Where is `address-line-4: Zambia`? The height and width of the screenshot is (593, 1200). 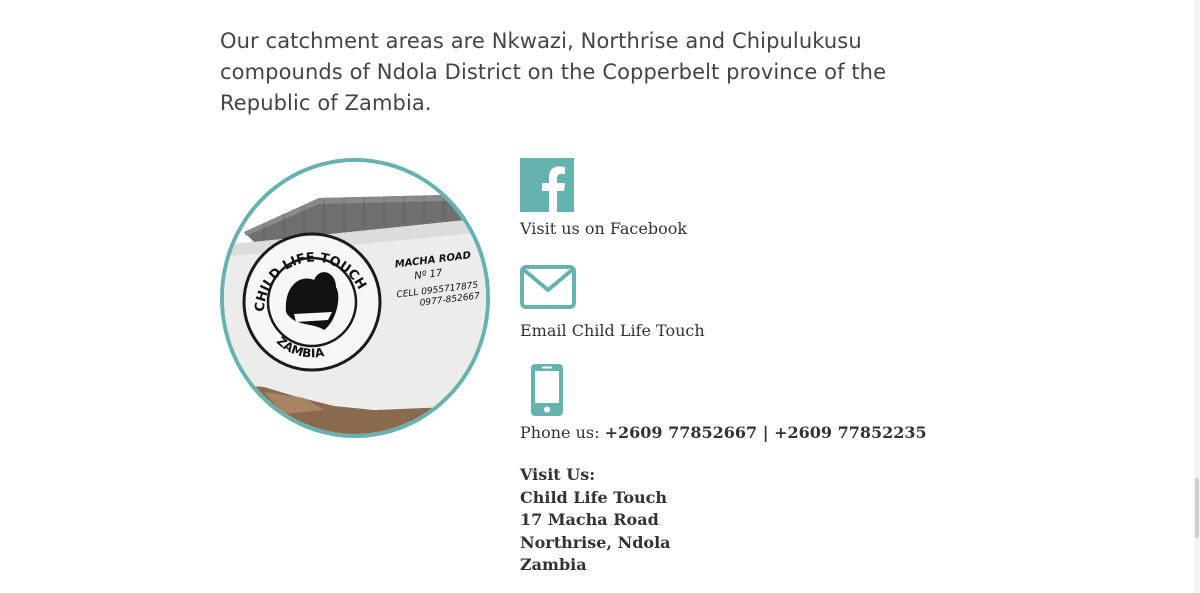
address-line-4: Zambia is located at coordinates (553, 564).